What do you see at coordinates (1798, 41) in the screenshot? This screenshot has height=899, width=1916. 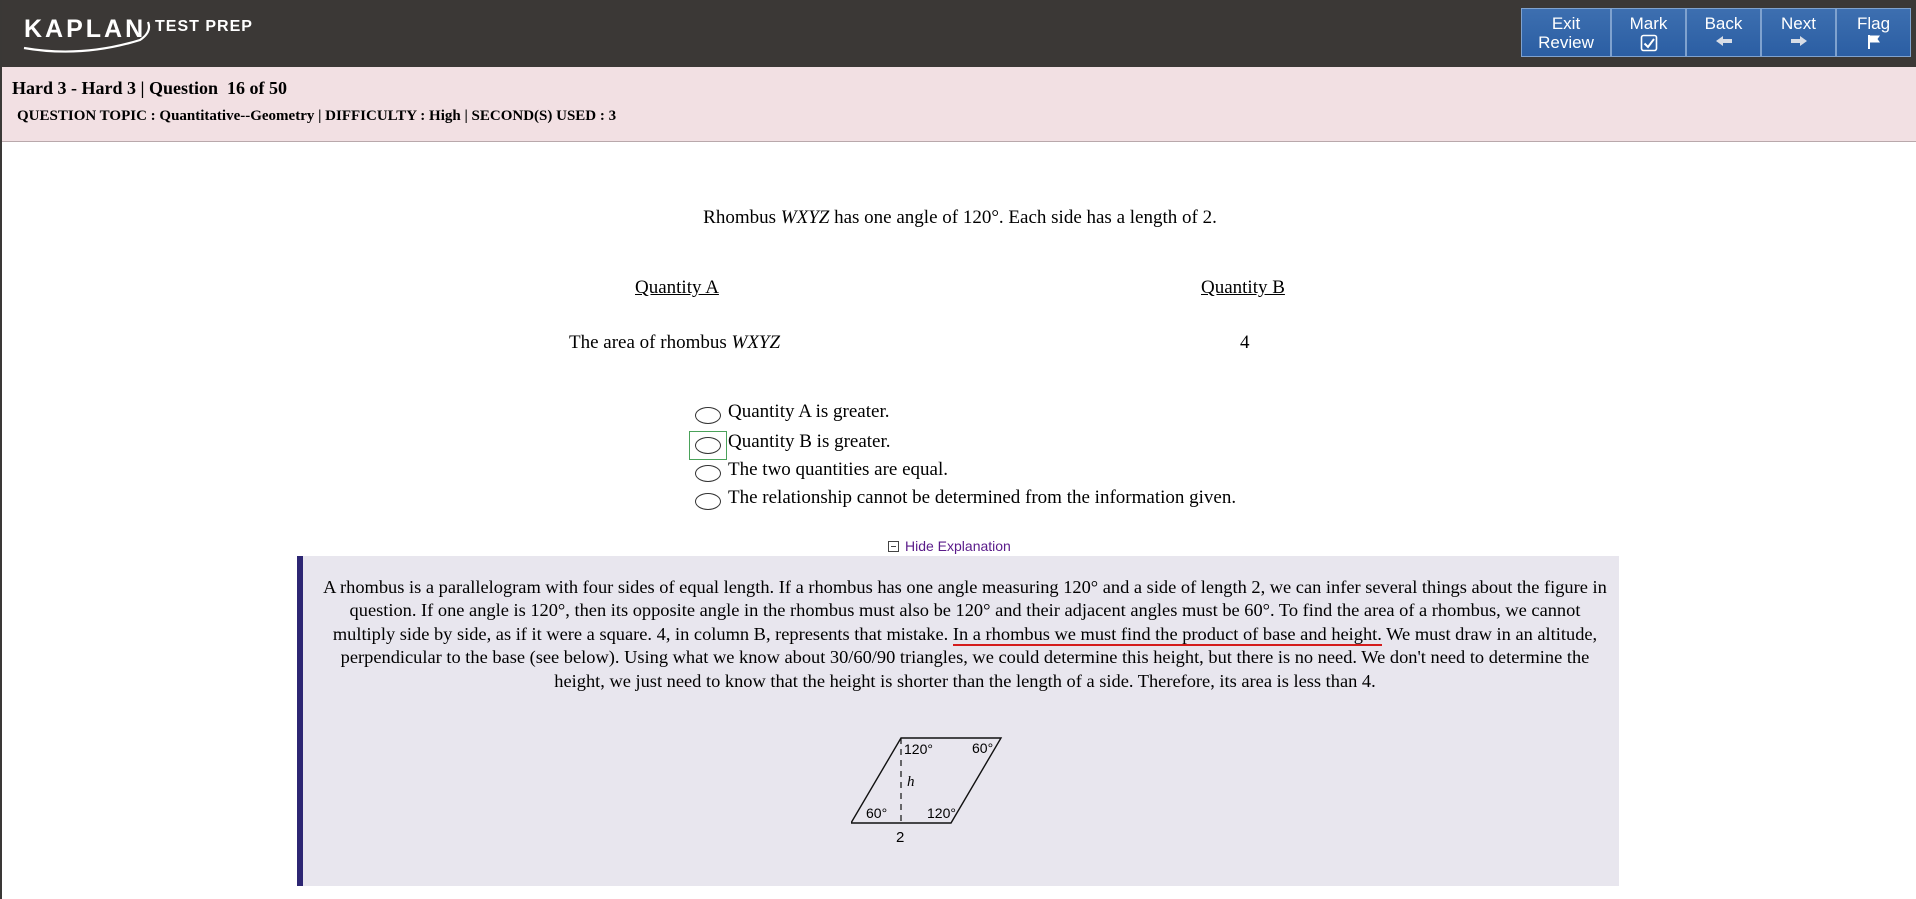 I see `arrow-right-icon` at bounding box center [1798, 41].